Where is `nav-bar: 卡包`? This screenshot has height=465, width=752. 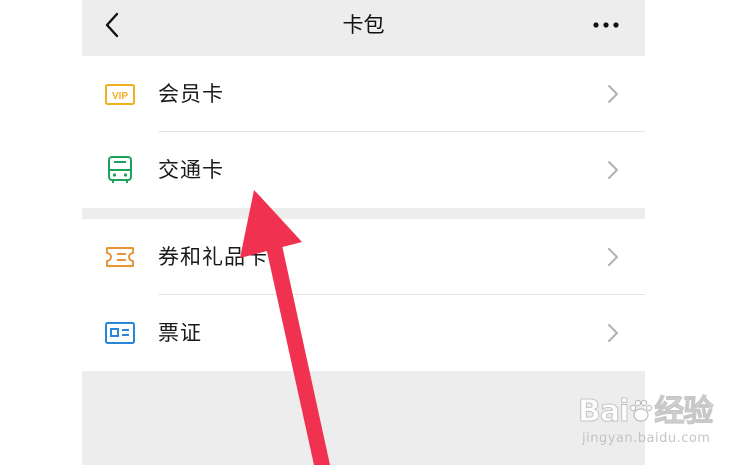 nav-bar: 卡包 is located at coordinates (363, 27).